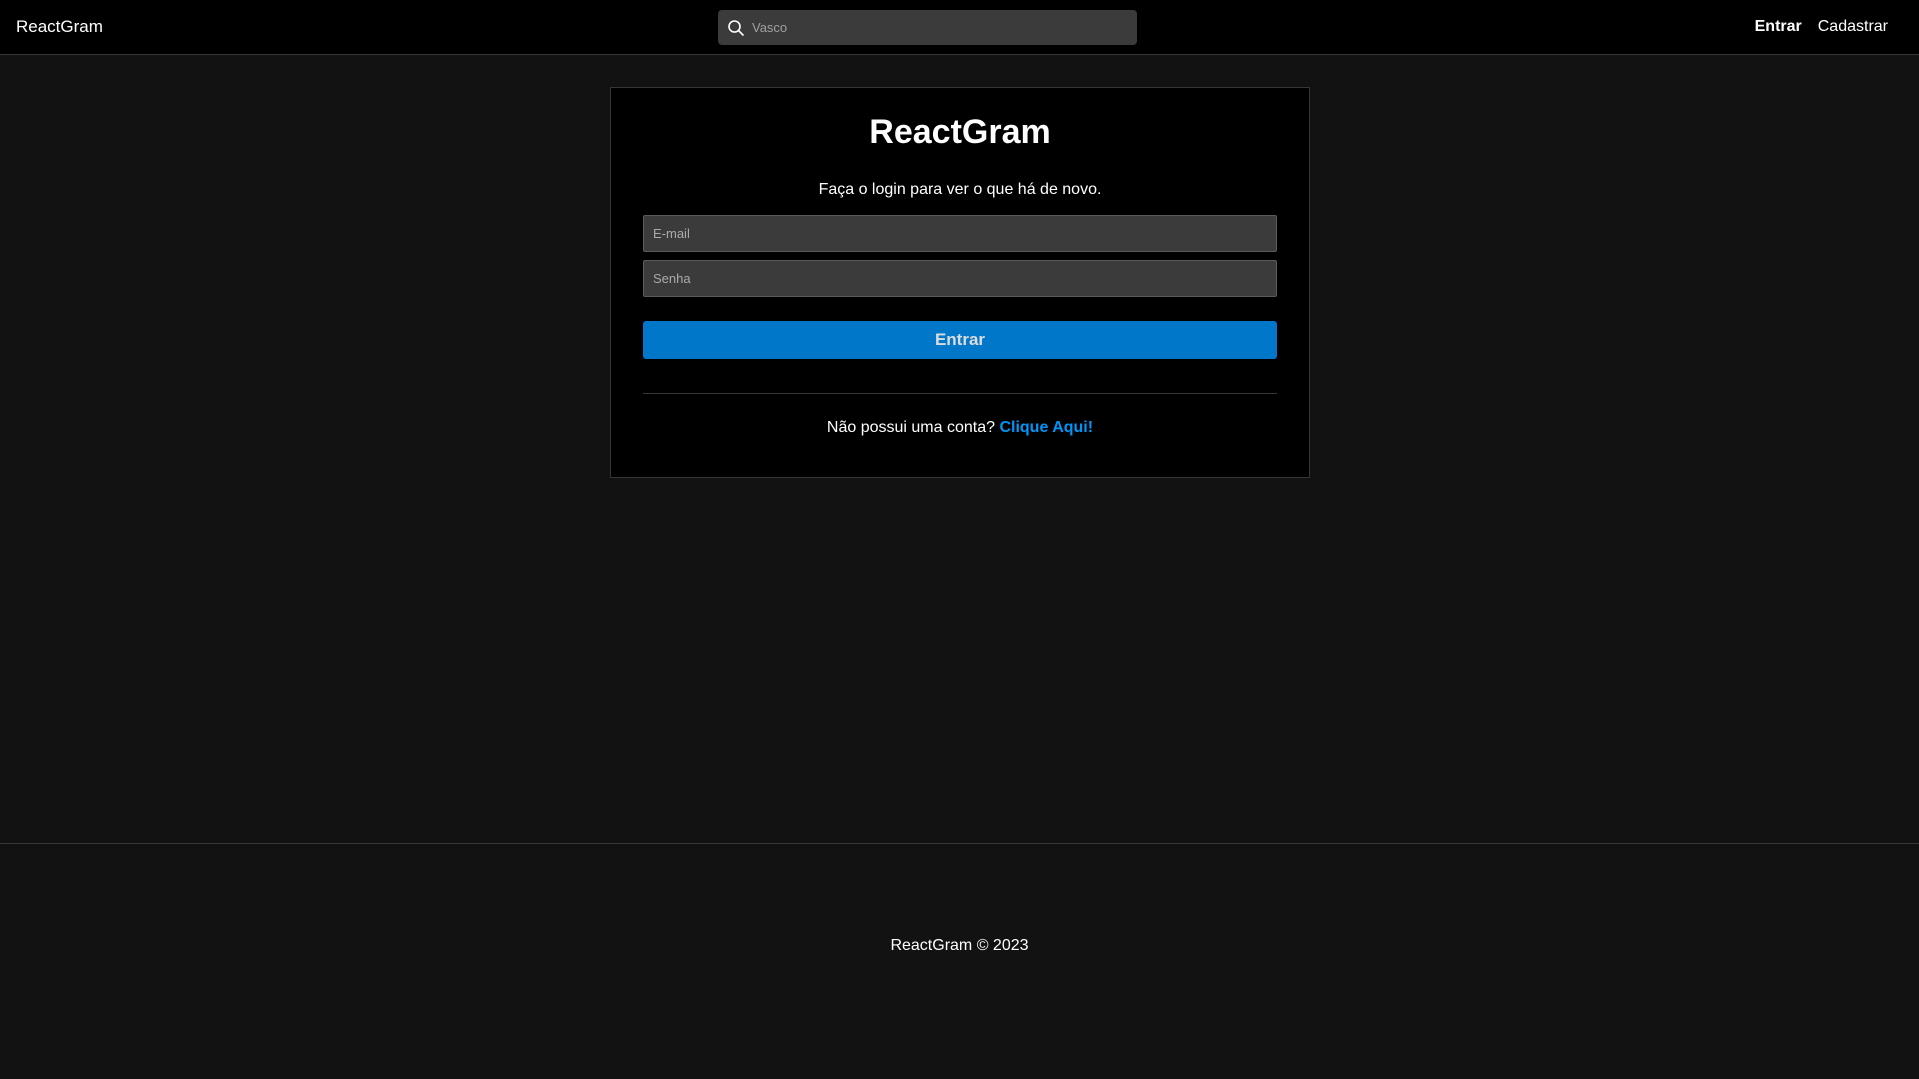  I want to click on search-input, so click(939, 27).